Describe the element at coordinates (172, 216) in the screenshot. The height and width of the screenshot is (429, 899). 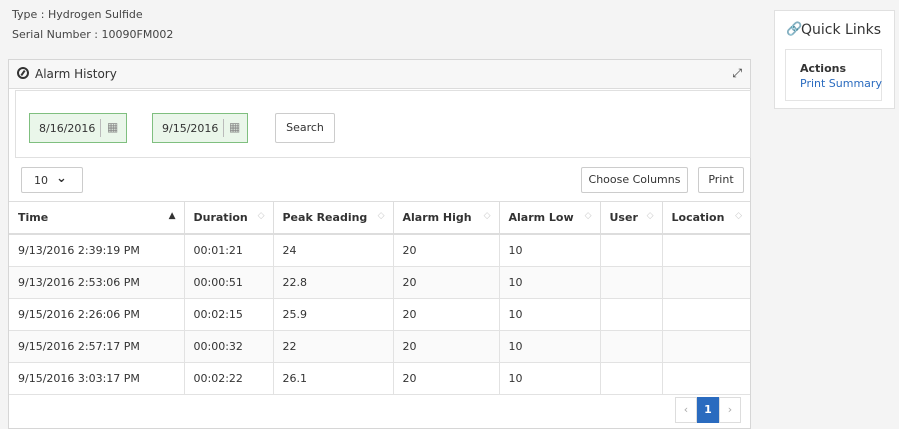
I see `sort-asc-icon: ▲` at that location.